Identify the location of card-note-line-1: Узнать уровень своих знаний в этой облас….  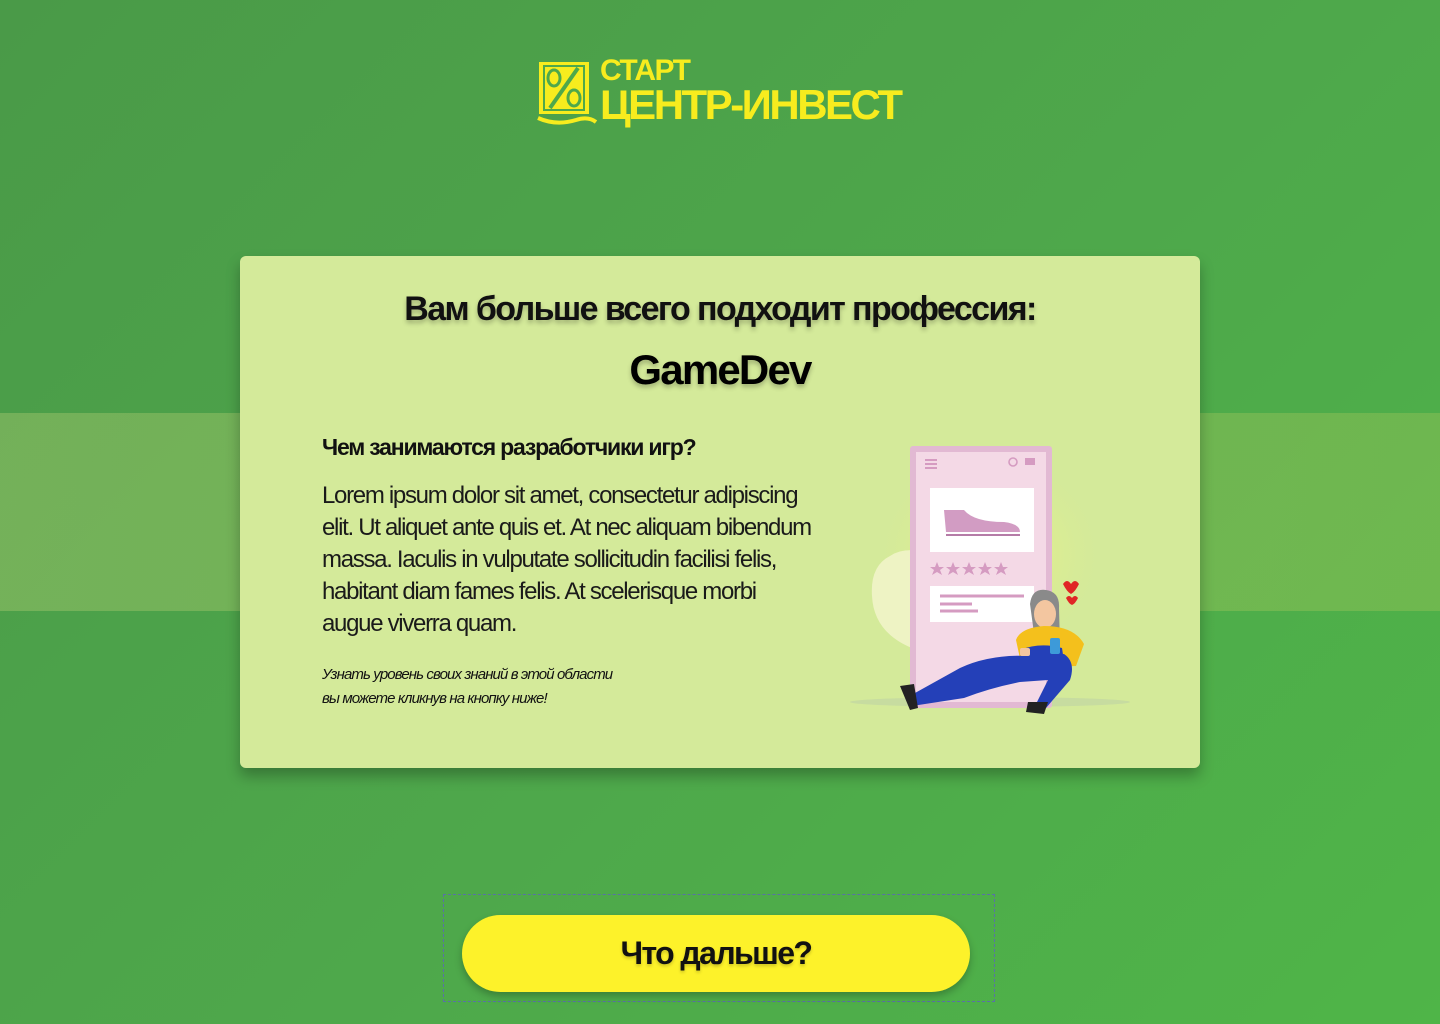
(467, 674).